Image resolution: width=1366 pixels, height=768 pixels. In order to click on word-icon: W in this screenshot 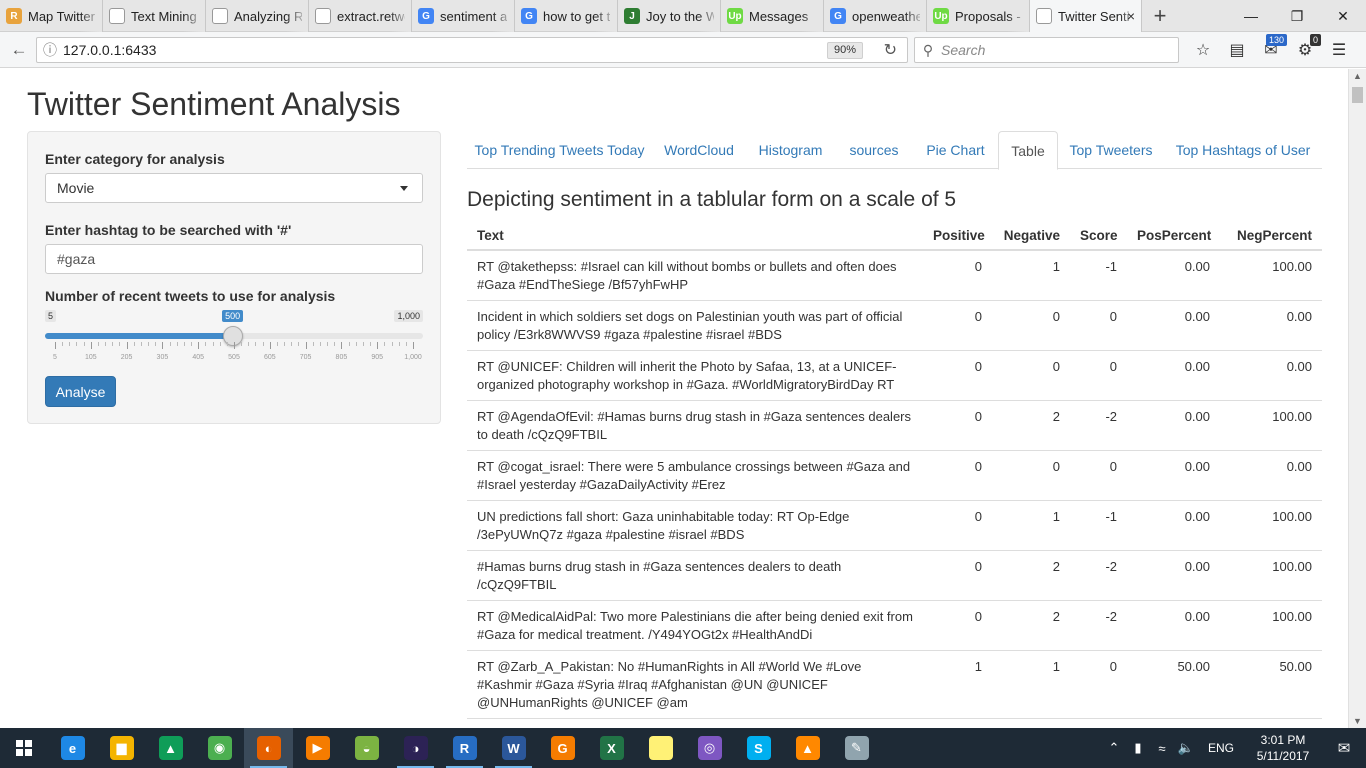, I will do `click(513, 748)`.